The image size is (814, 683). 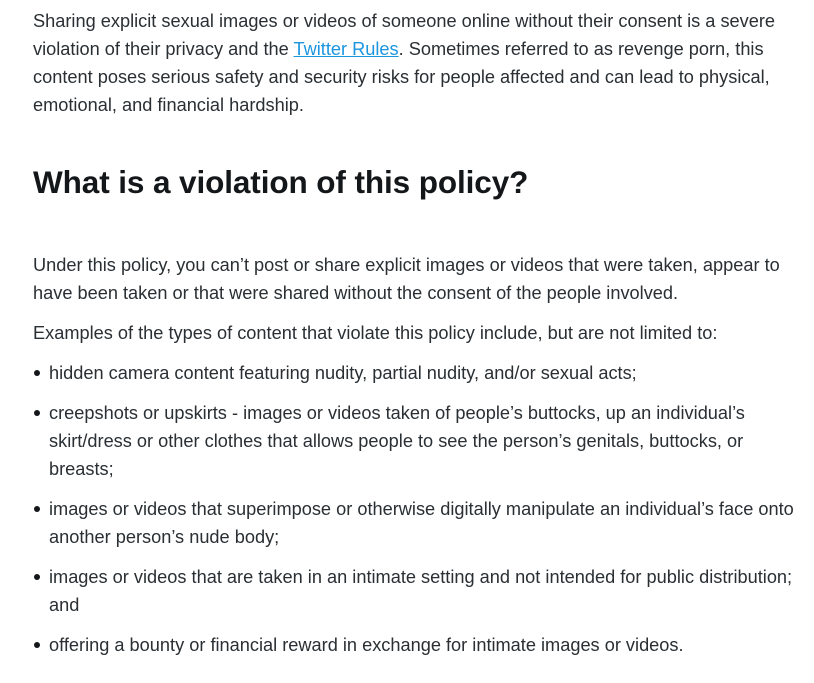 I want to click on twitter-rules-link: Twitter Rules, so click(x=346, y=49).